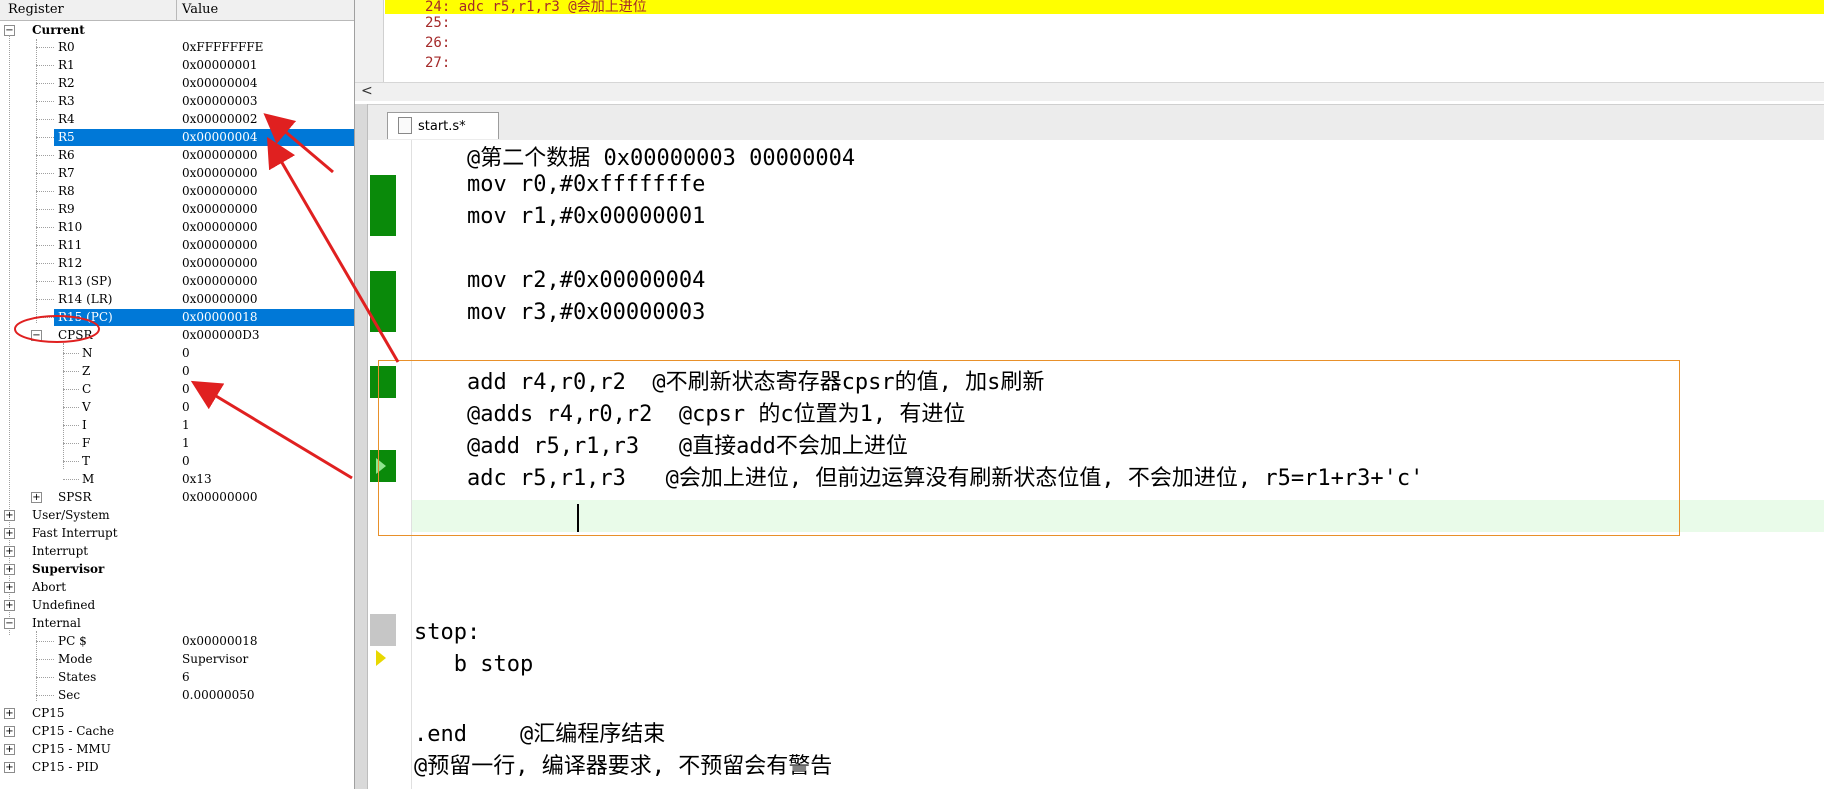  I want to click on code-line: mov r3,#0x00000003, so click(559, 312).